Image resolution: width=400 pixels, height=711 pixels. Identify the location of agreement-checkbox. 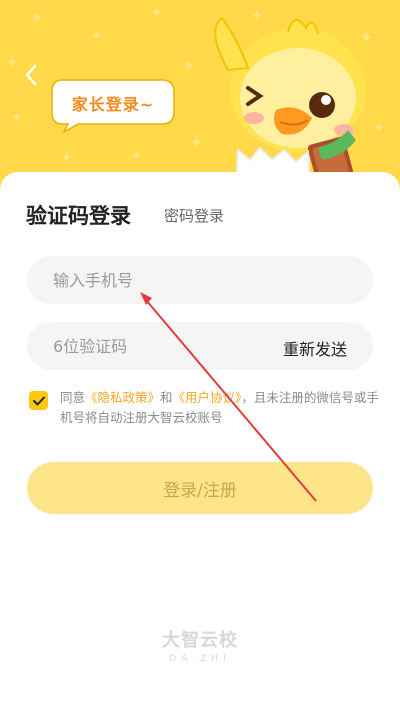
(38, 400).